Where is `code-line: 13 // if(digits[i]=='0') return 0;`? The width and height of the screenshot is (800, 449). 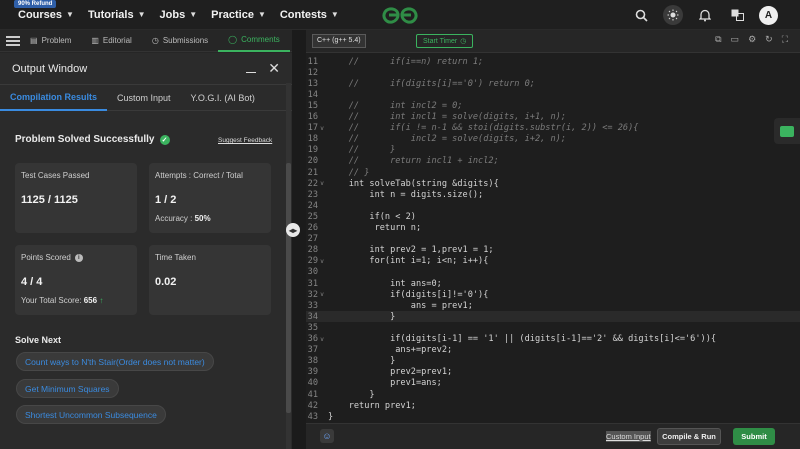 code-line: 13 // if(digits[i]=='0') return 0; is located at coordinates (553, 83).